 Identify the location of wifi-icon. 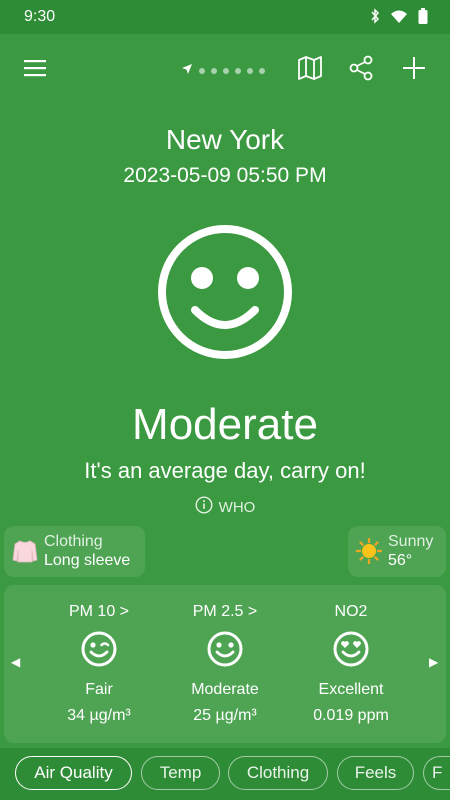
(399, 16).